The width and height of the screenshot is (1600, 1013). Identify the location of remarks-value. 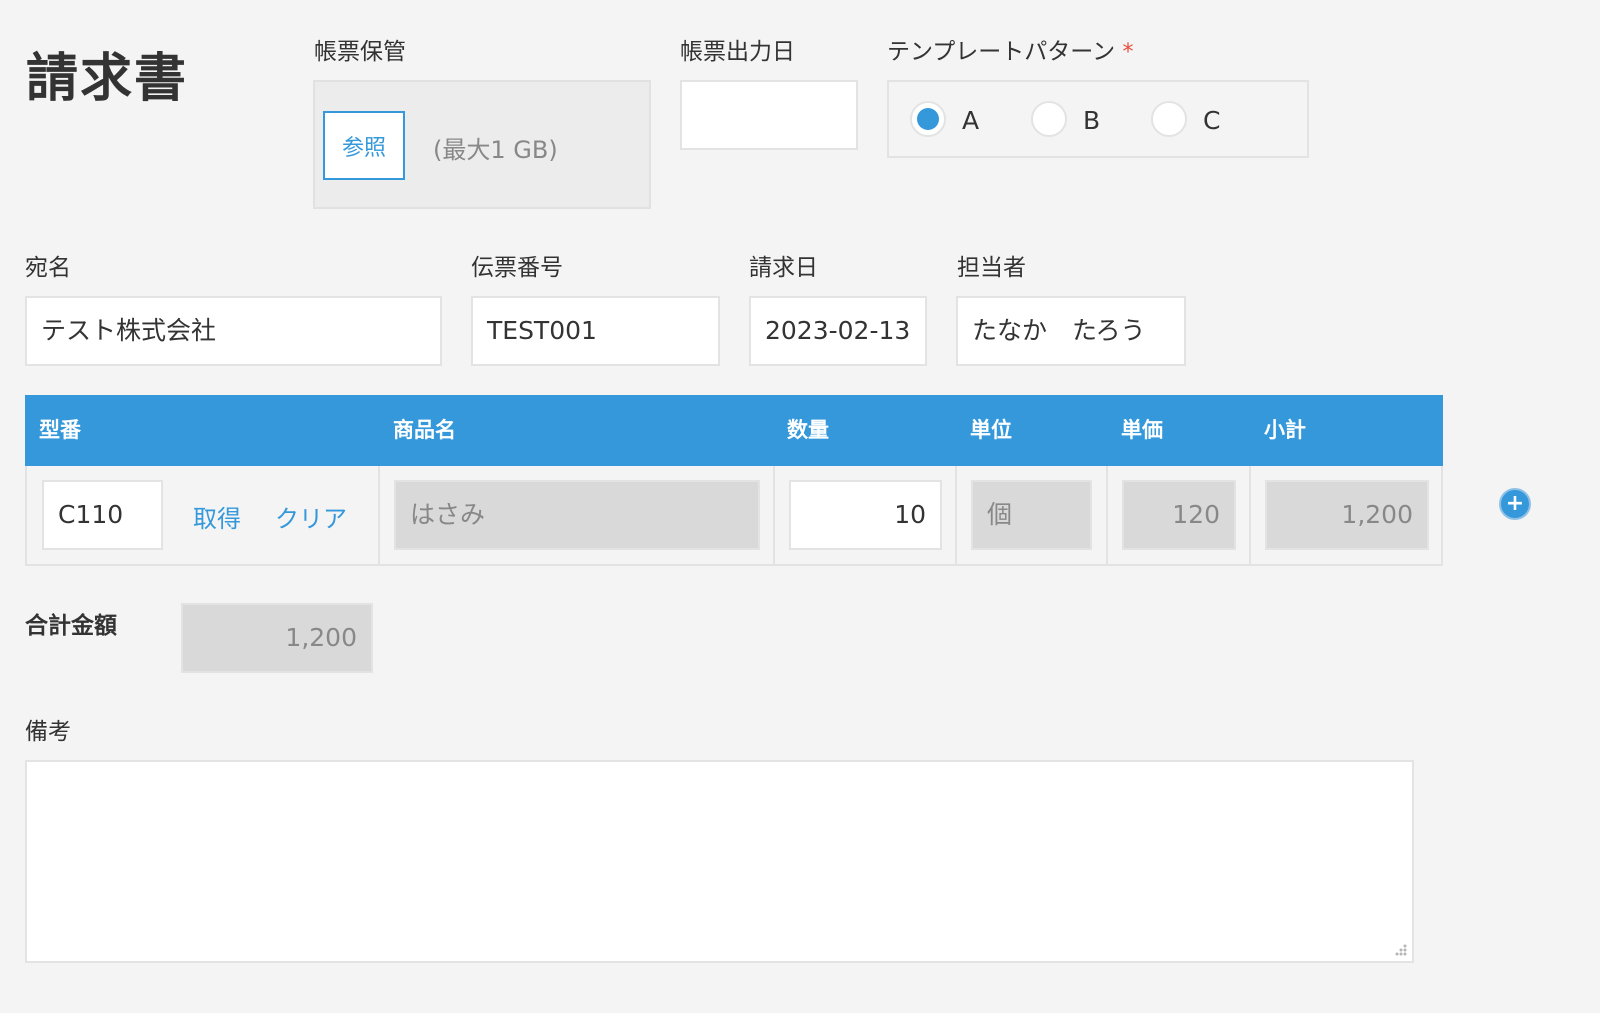
(41, 794).